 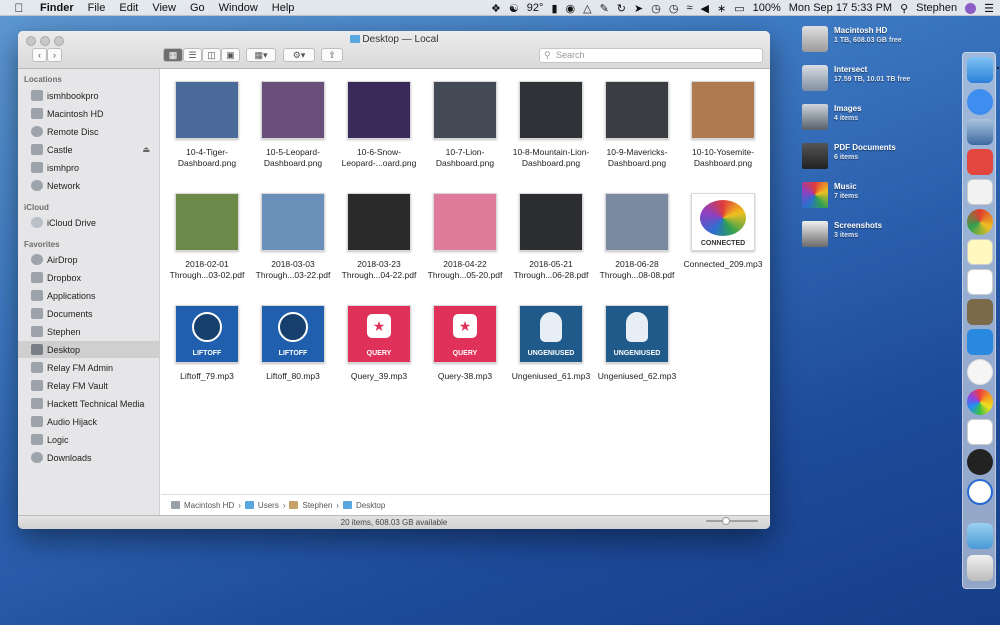 What do you see at coordinates (980, 462) in the screenshot?
I see `bear-icon` at bounding box center [980, 462].